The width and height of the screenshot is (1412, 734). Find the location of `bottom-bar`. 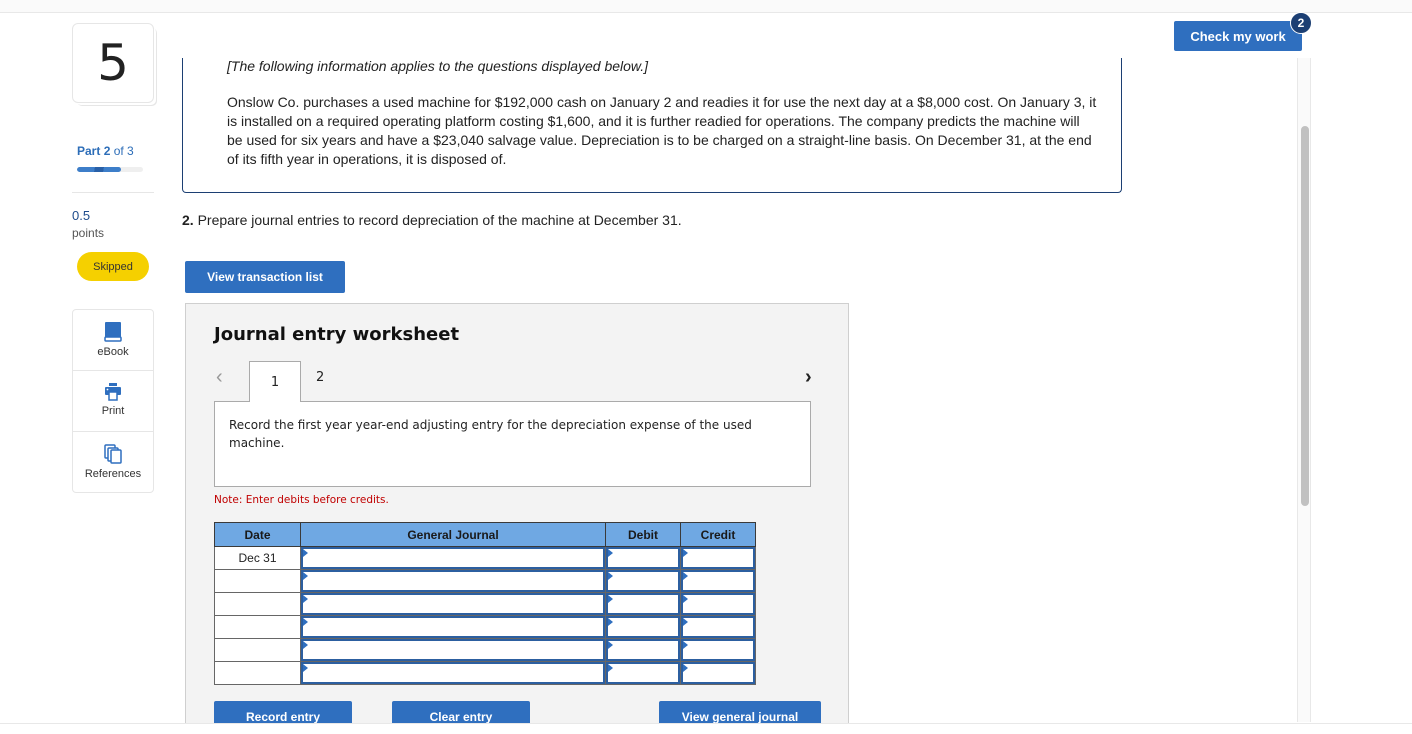

bottom-bar is located at coordinates (706, 728).